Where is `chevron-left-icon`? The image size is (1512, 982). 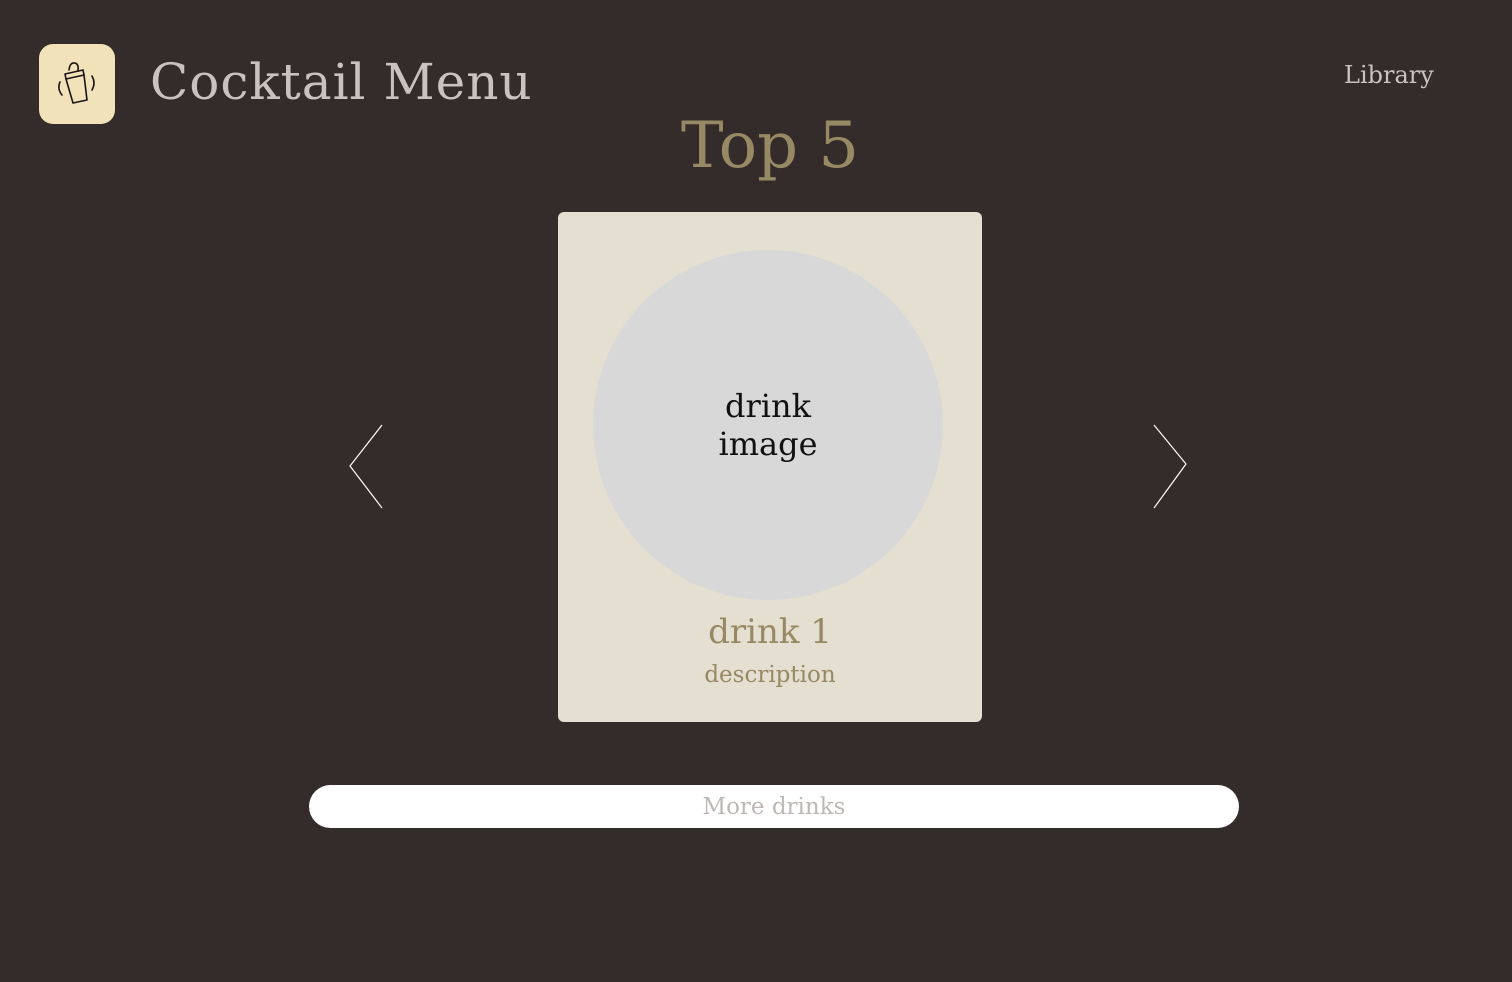
chevron-left-icon is located at coordinates (366, 466).